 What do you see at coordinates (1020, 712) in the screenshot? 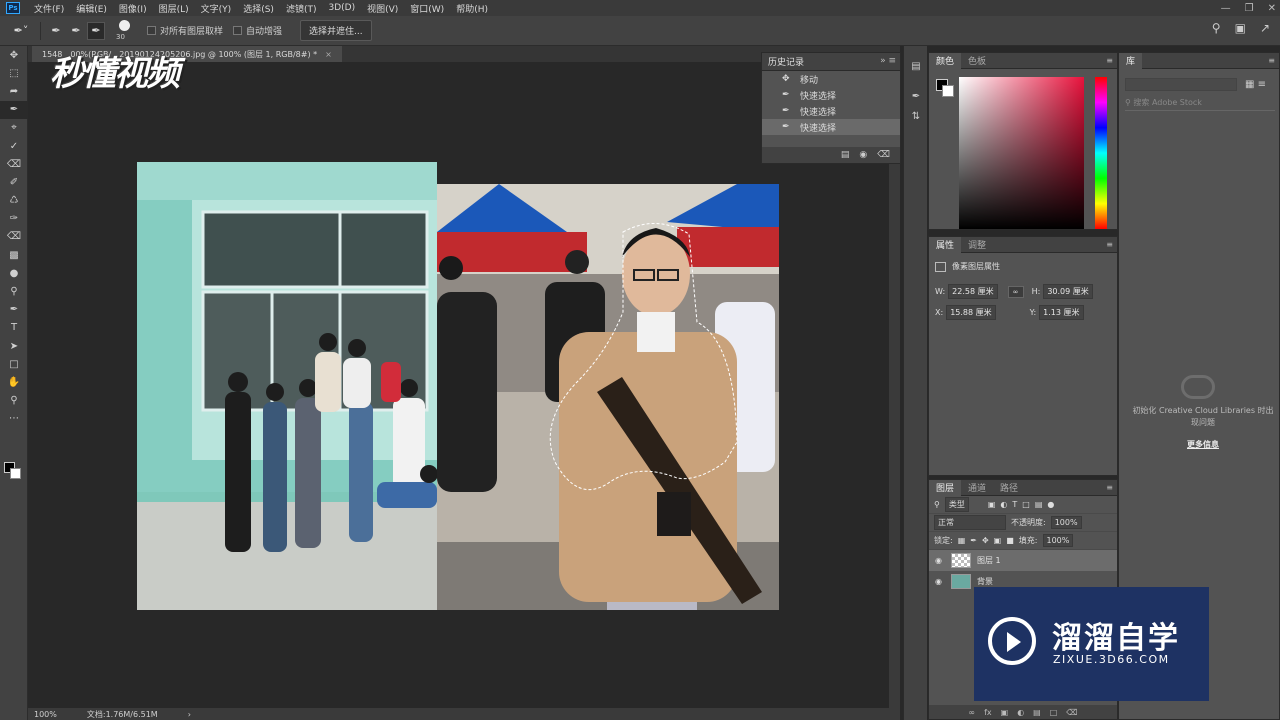
I see `adjustment-layer-icon: ◐` at bounding box center [1020, 712].